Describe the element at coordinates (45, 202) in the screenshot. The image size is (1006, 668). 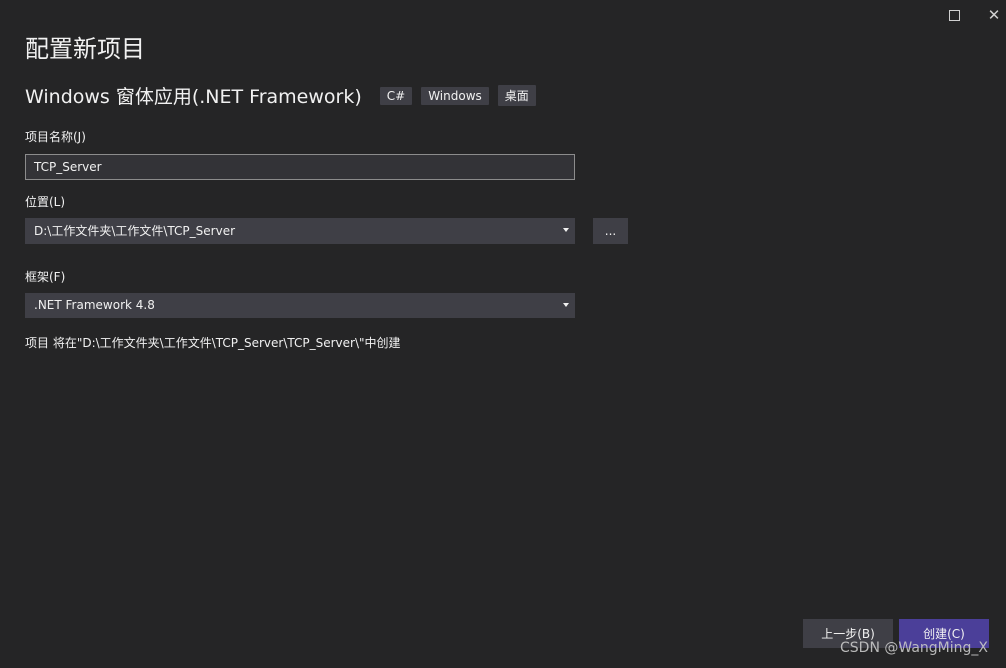
I see `location-label: 位置(L)` at that location.